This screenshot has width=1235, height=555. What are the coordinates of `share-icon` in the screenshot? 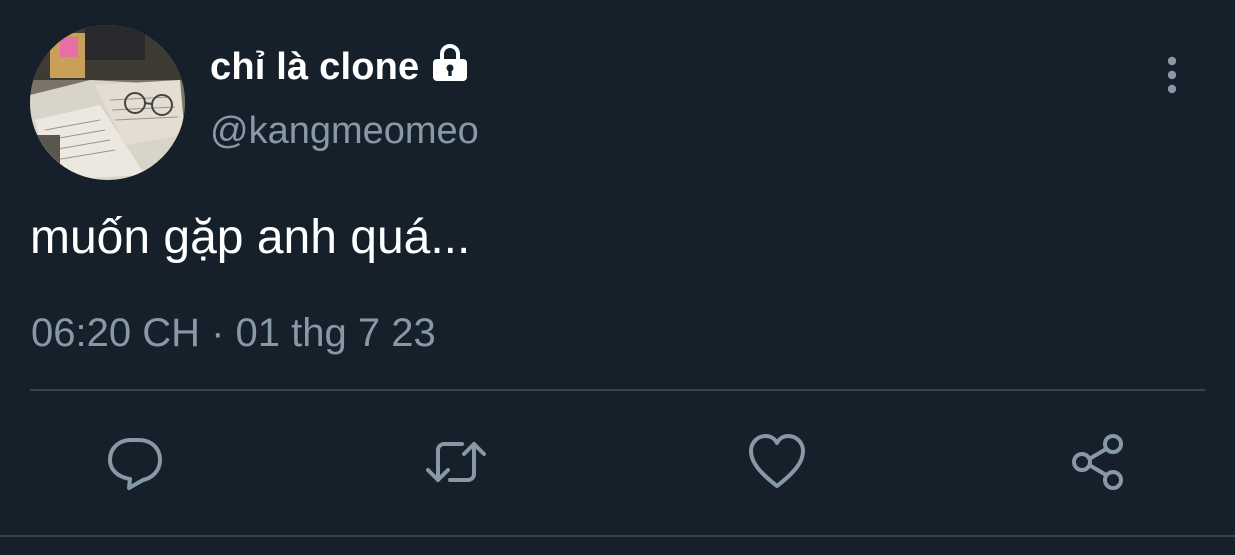 It's located at (1097, 462).